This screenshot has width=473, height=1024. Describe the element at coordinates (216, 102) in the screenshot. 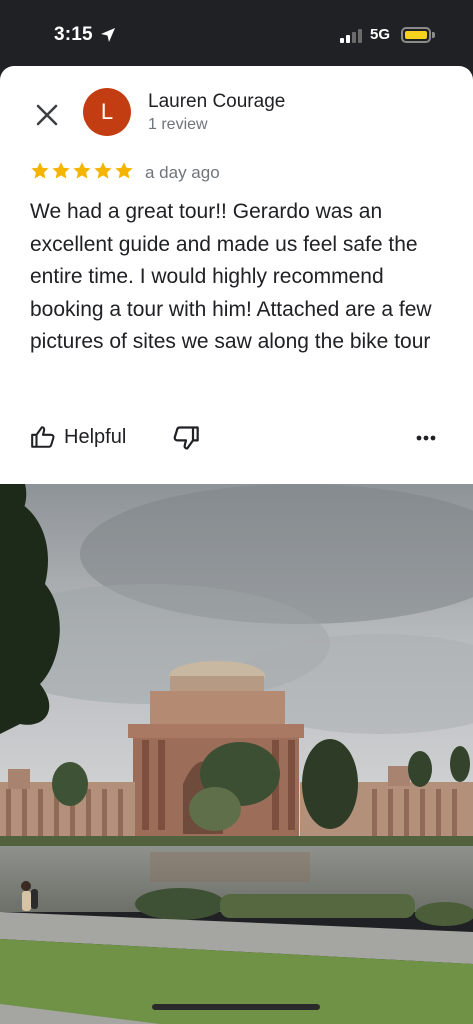

I see `reviewer-name: Lauren Courage` at that location.